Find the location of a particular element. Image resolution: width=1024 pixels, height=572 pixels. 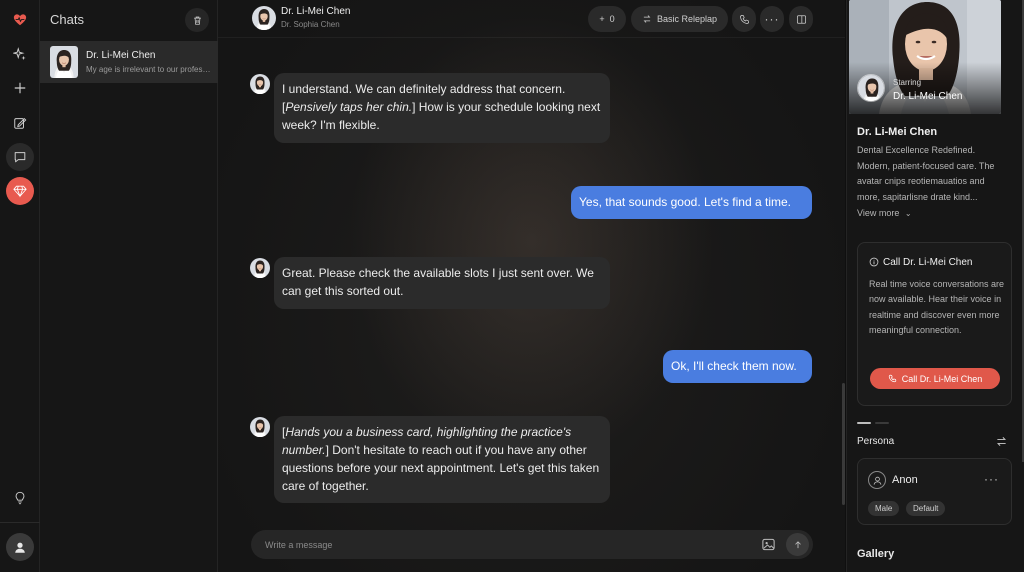

send-button is located at coordinates (797, 544).